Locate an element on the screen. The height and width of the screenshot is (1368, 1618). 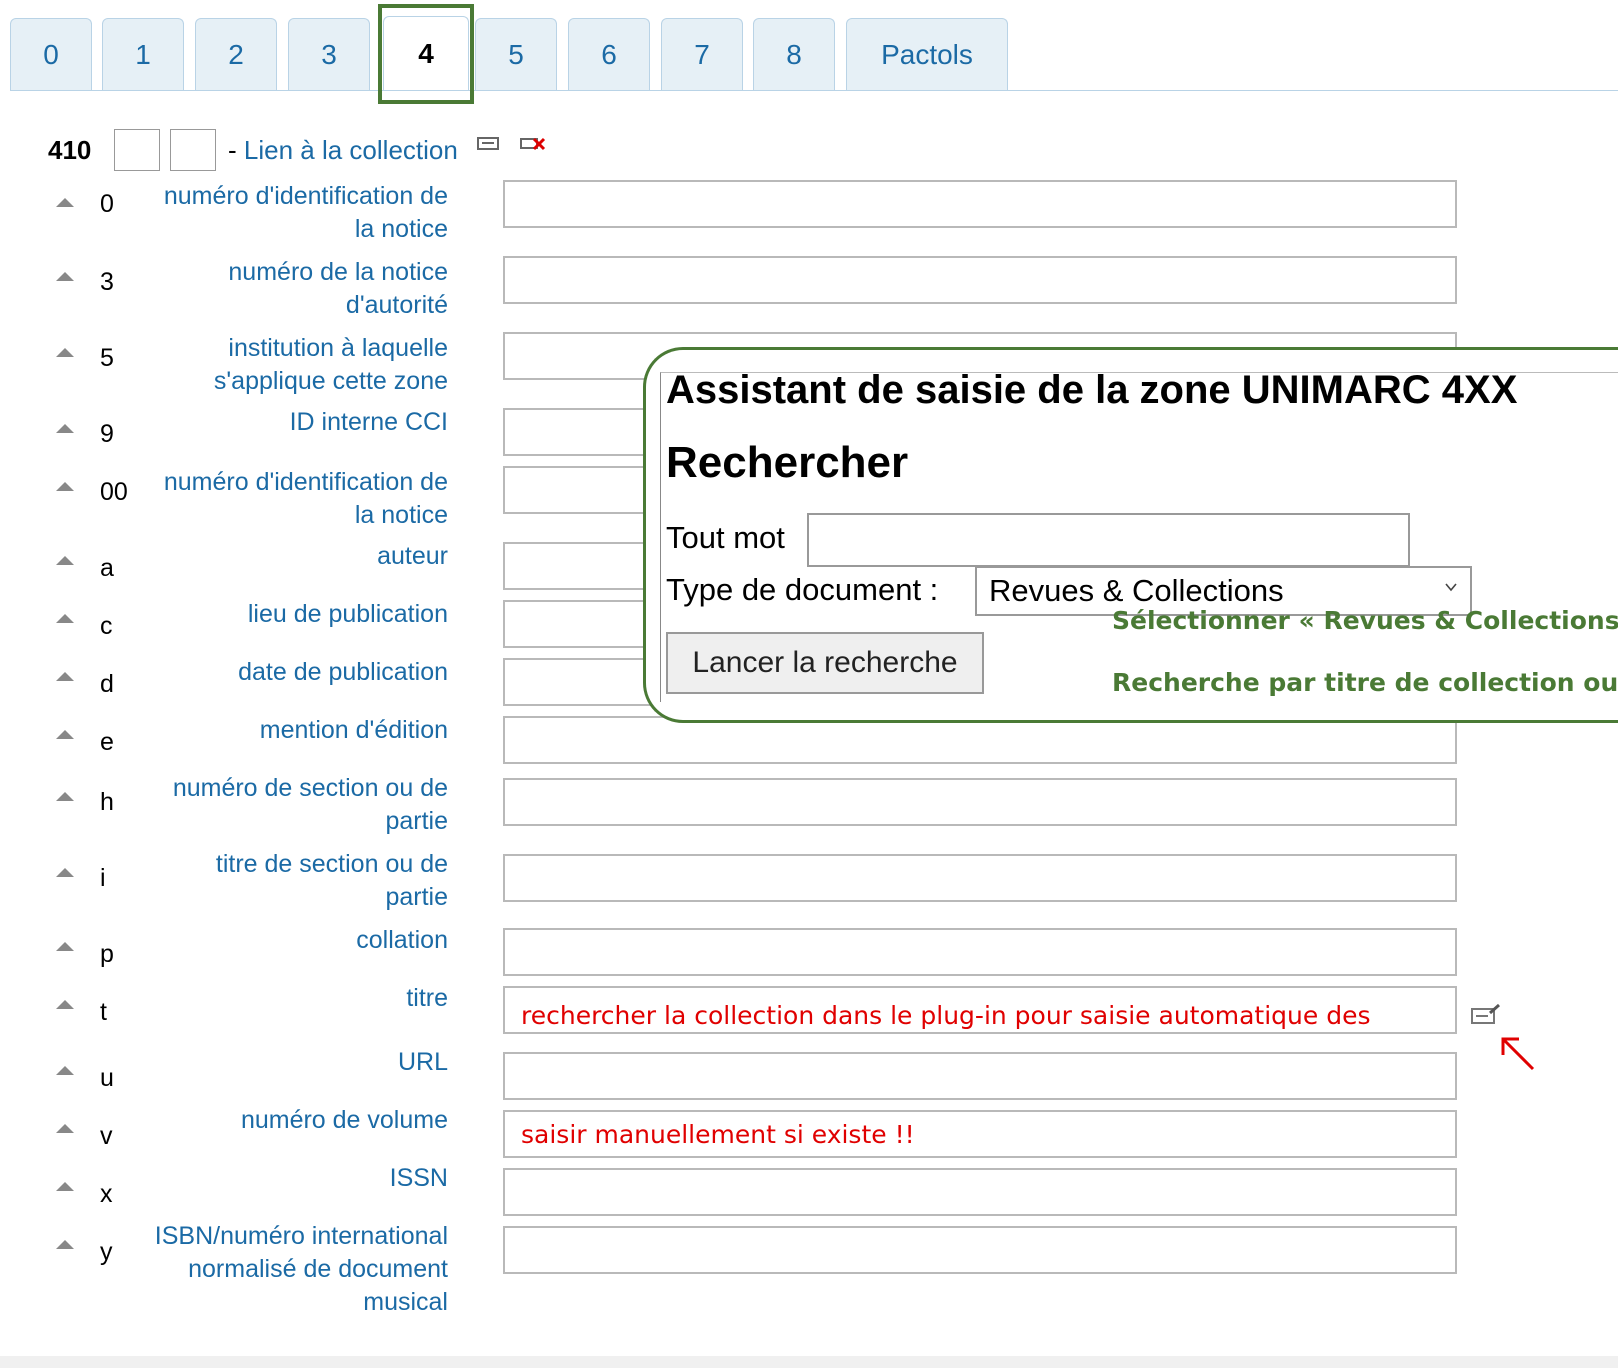
subfield-label: numéro de la notice d'autorité is located at coordinates (338, 288).